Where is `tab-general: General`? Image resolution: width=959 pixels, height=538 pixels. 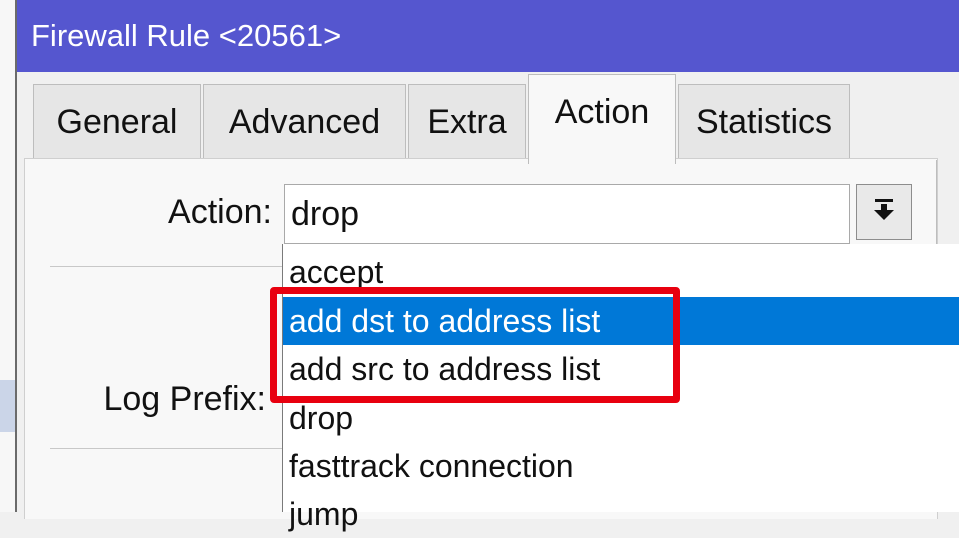 tab-general: General is located at coordinates (117, 122).